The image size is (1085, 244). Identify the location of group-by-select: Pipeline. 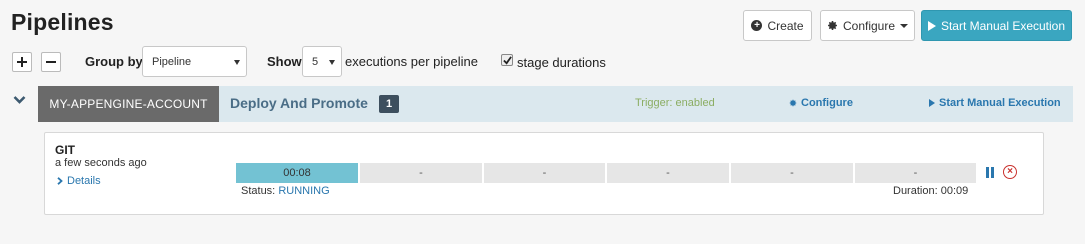
(194, 61).